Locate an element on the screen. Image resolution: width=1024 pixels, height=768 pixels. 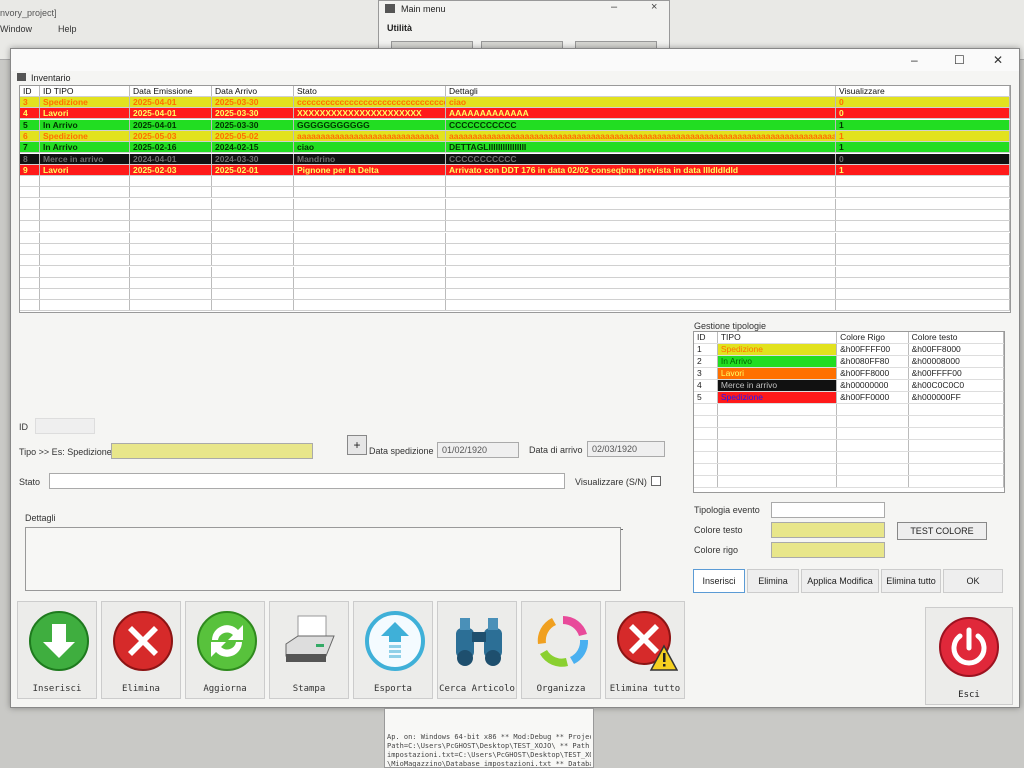
aggiorna-button: Aggiorna is located at coordinates (225, 650).